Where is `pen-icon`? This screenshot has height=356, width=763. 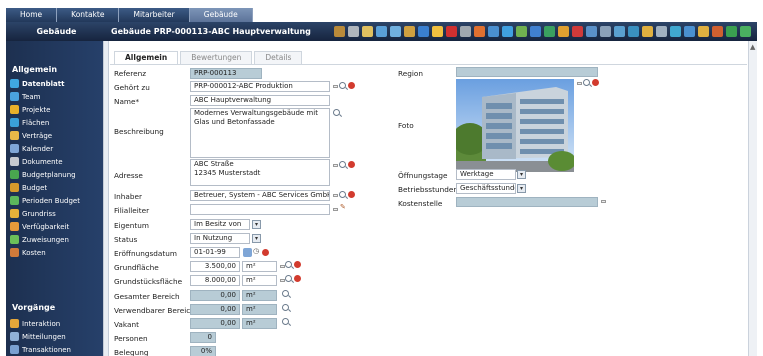 pen-icon is located at coordinates (493, 31).